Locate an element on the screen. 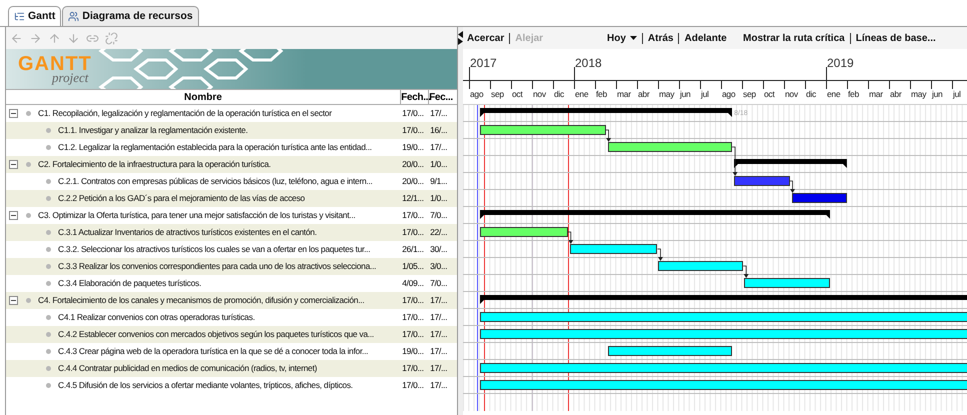 Image resolution: width=967 pixels, height=415 pixels. tab: Diagrama de recursos is located at coordinates (130, 16).